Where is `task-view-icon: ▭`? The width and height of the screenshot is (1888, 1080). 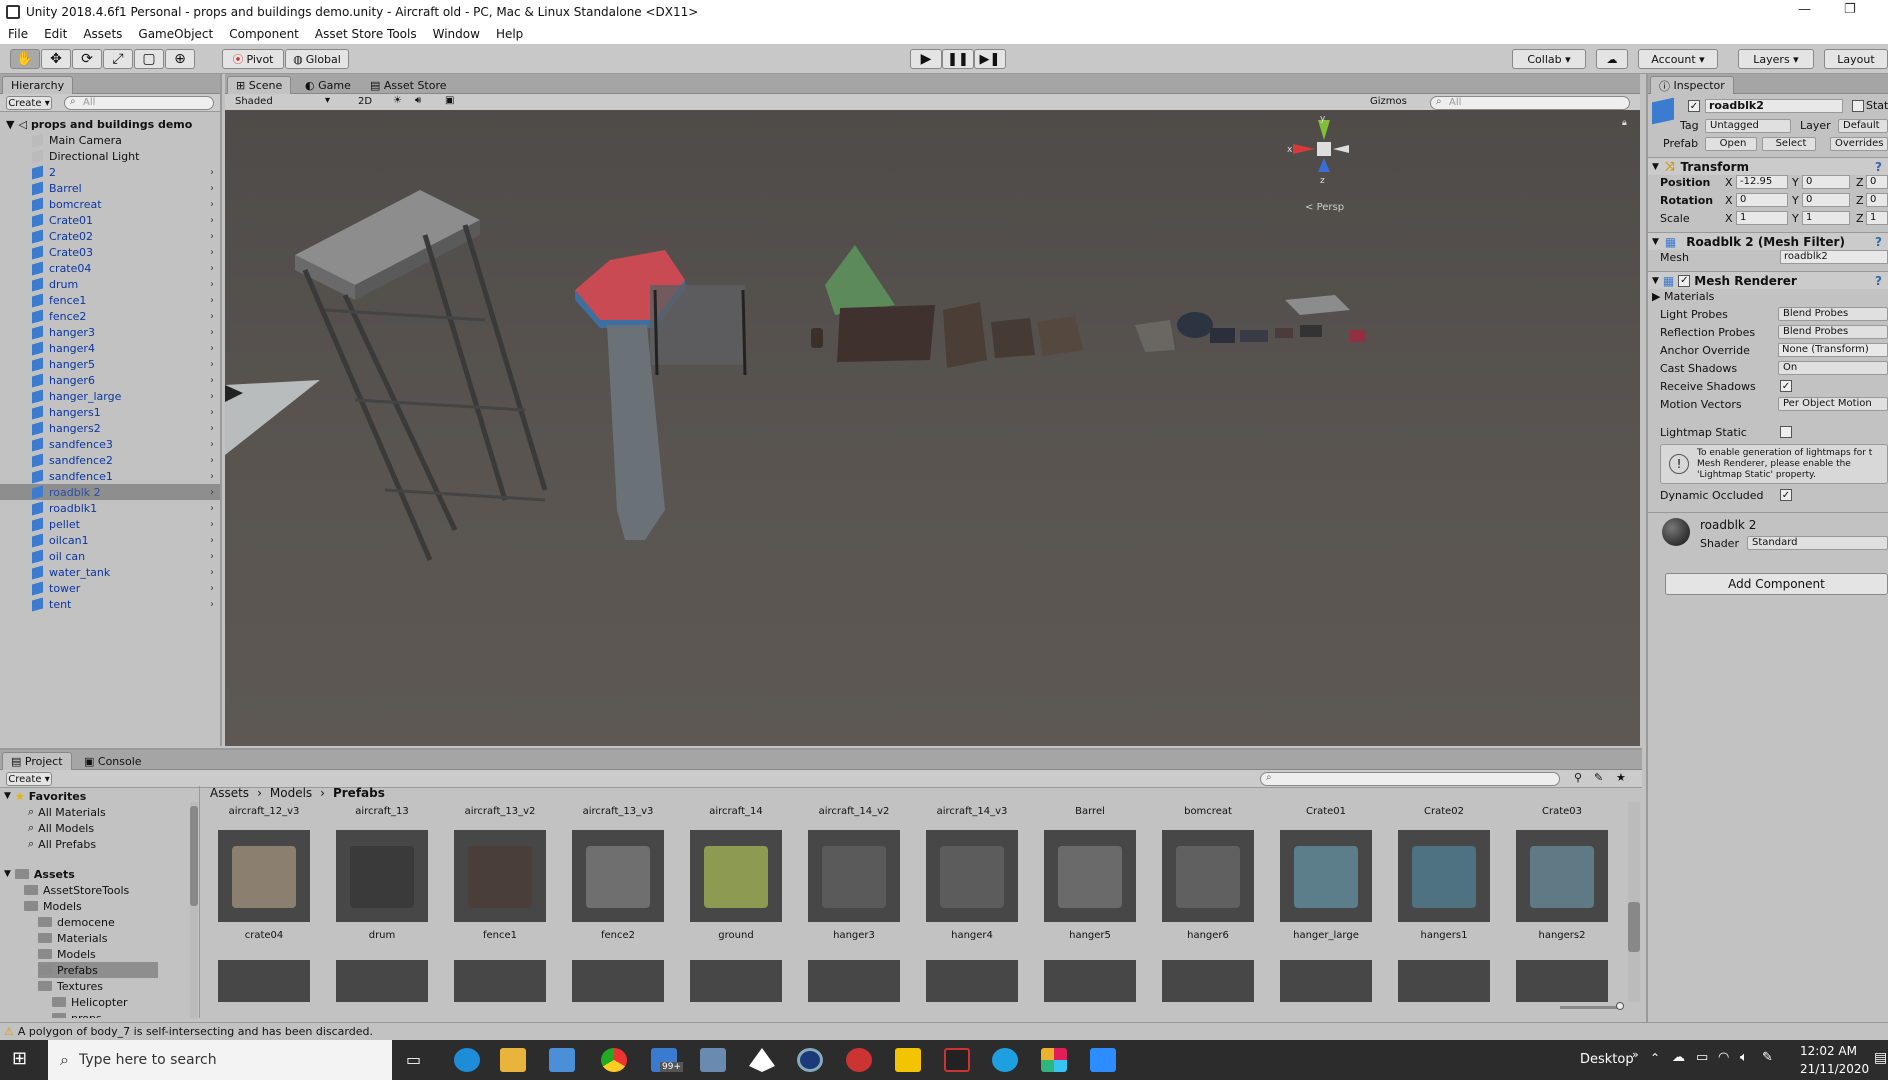
task-view-icon: ▭ is located at coordinates (413, 1059).